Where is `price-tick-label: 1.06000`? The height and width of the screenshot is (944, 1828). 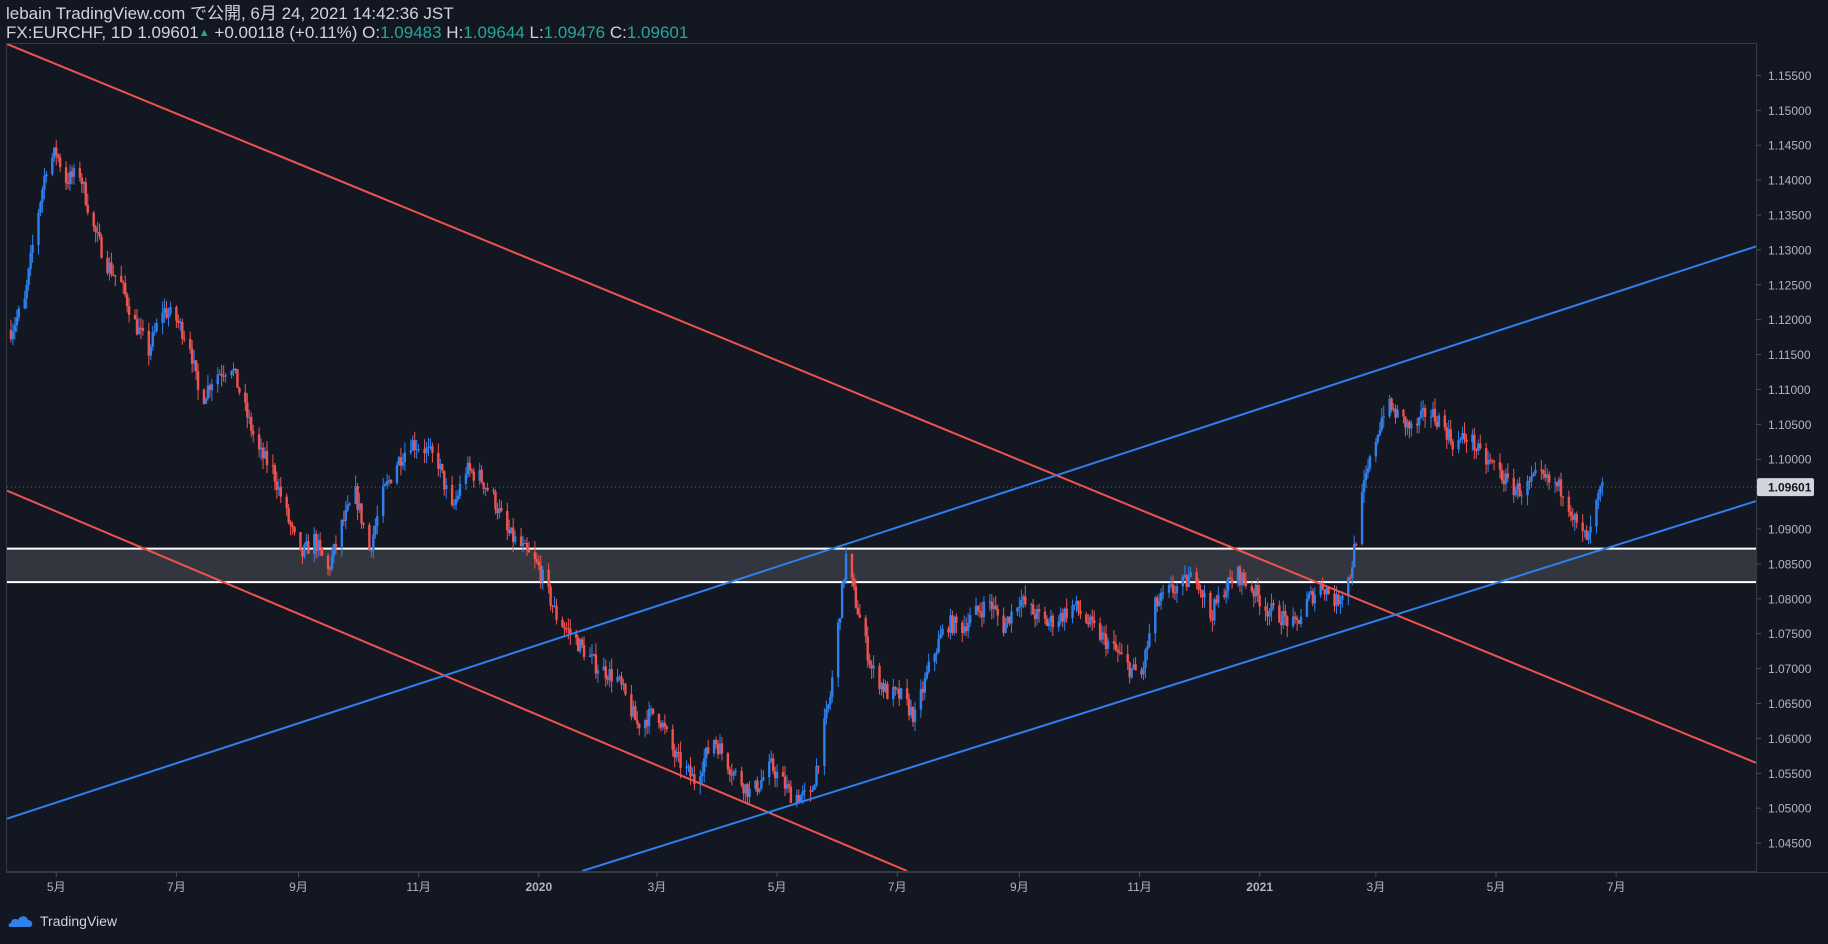 price-tick-label: 1.06000 is located at coordinates (1790, 739).